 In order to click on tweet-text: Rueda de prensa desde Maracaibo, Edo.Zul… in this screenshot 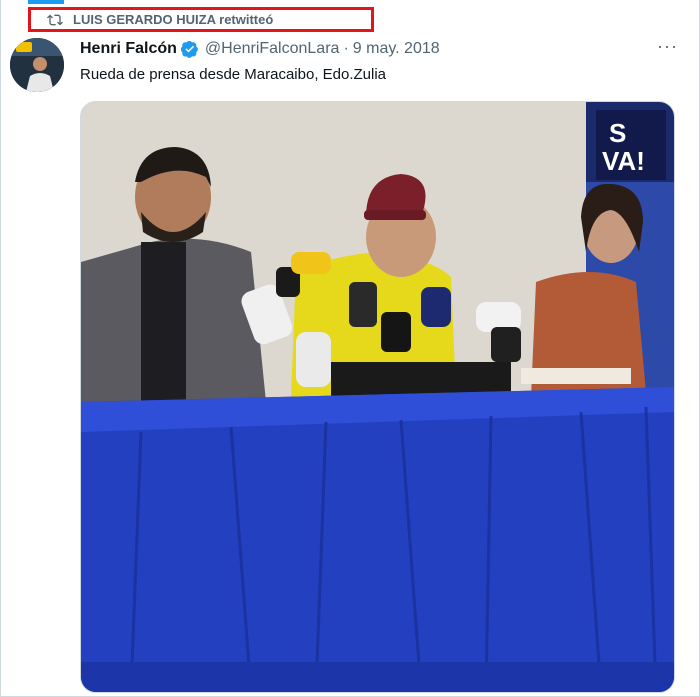, I will do `click(233, 74)`.